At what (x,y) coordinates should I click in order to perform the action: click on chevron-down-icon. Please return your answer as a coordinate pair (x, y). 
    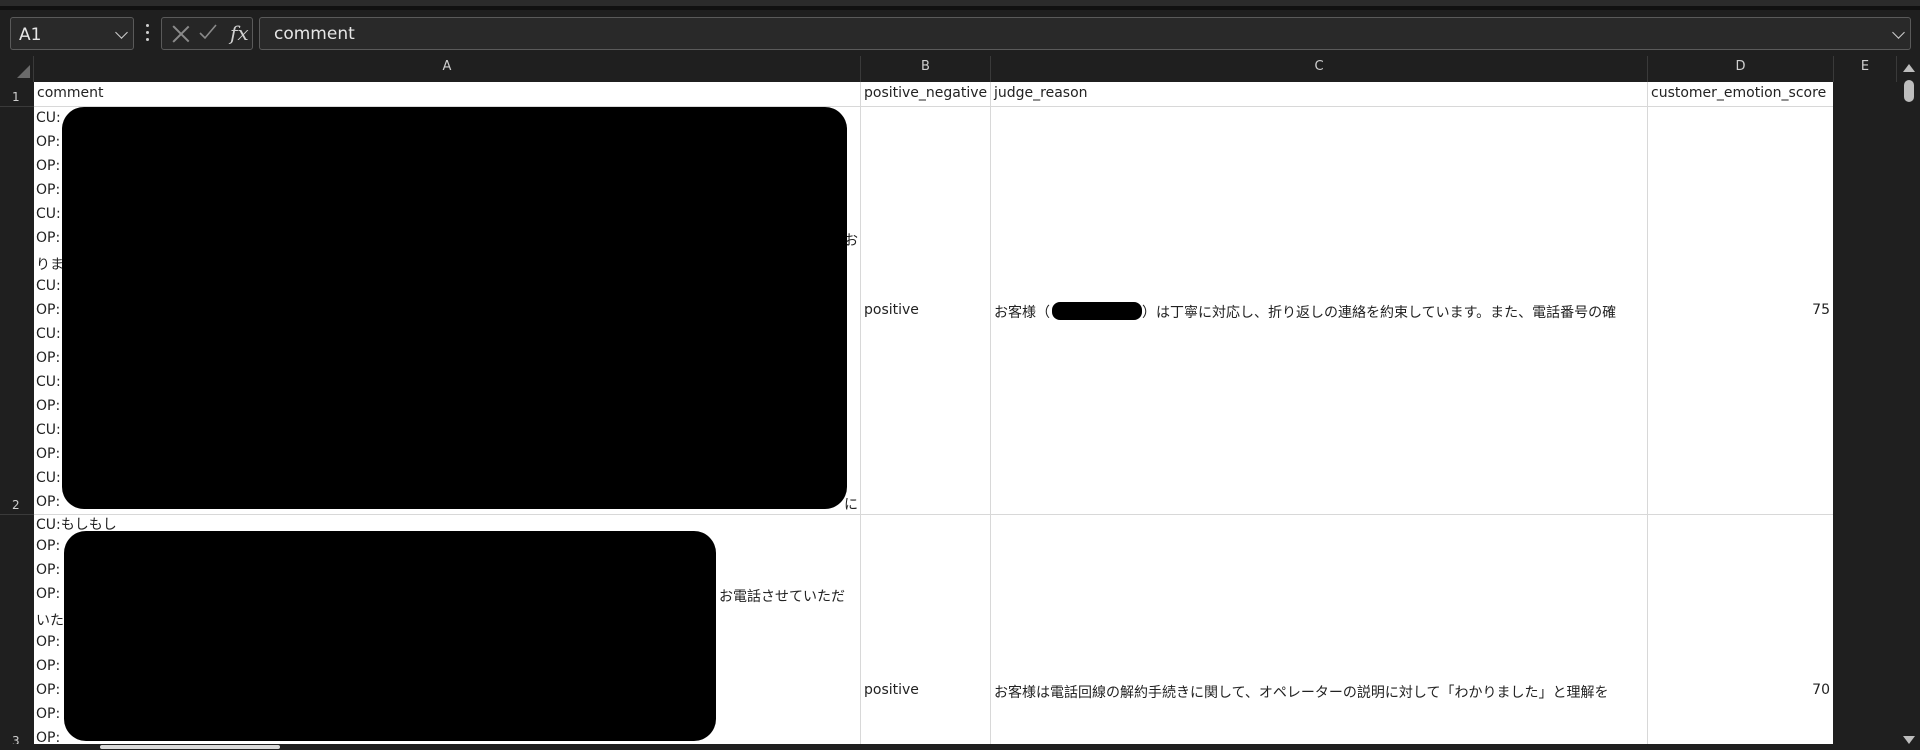
    Looking at the image, I should click on (121, 32).